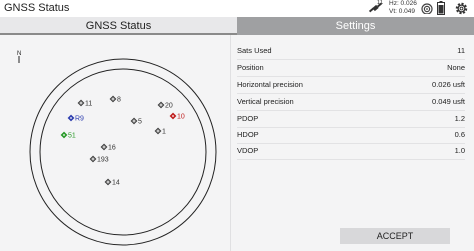  I want to click on satellite-label: 14, so click(116, 183).